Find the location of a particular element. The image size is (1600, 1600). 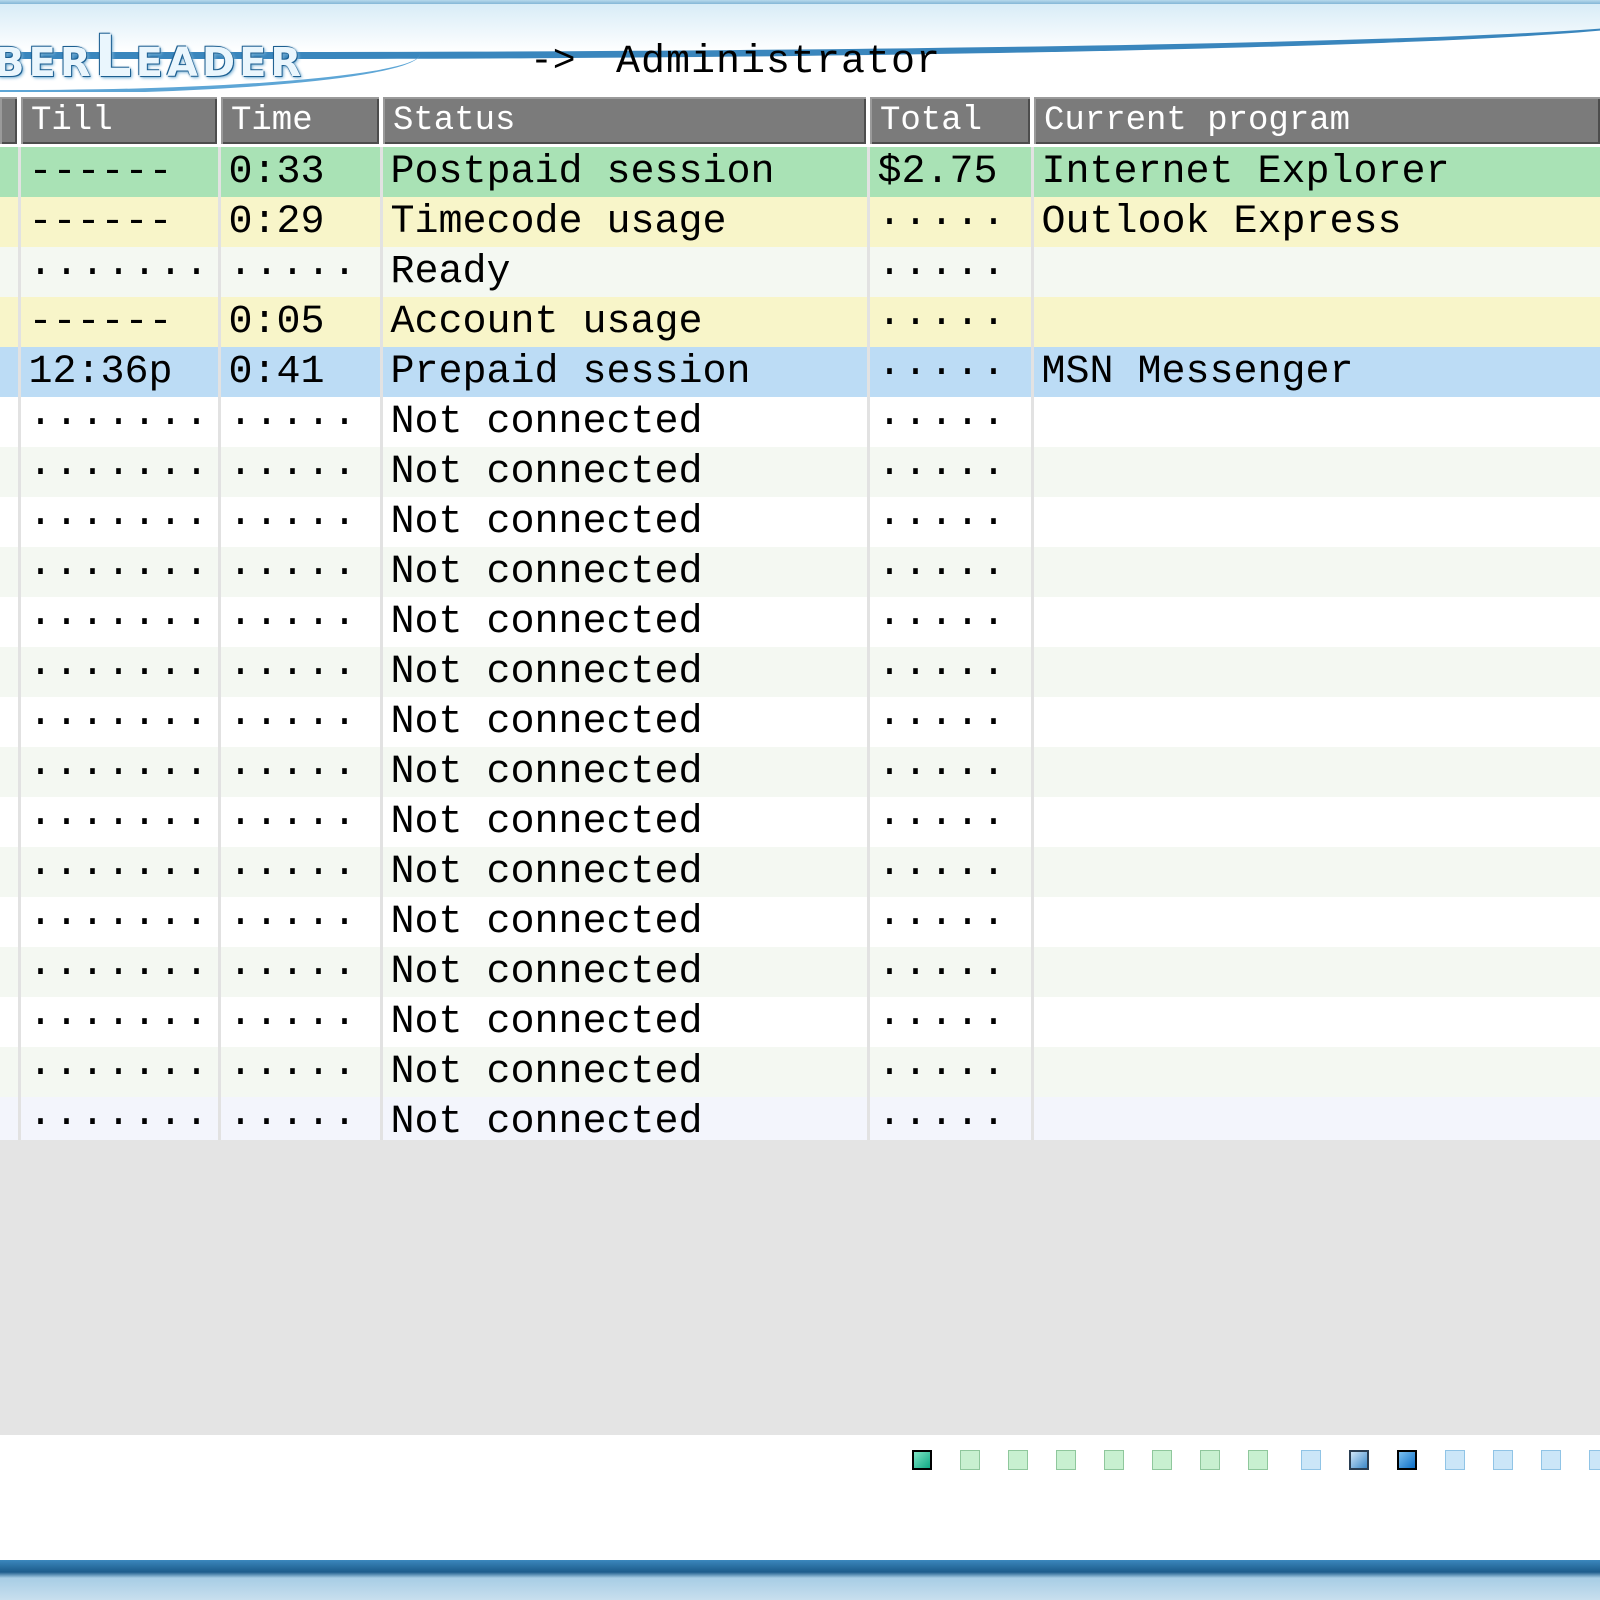

app-logo: BERLEADER is located at coordinates (152, 56).